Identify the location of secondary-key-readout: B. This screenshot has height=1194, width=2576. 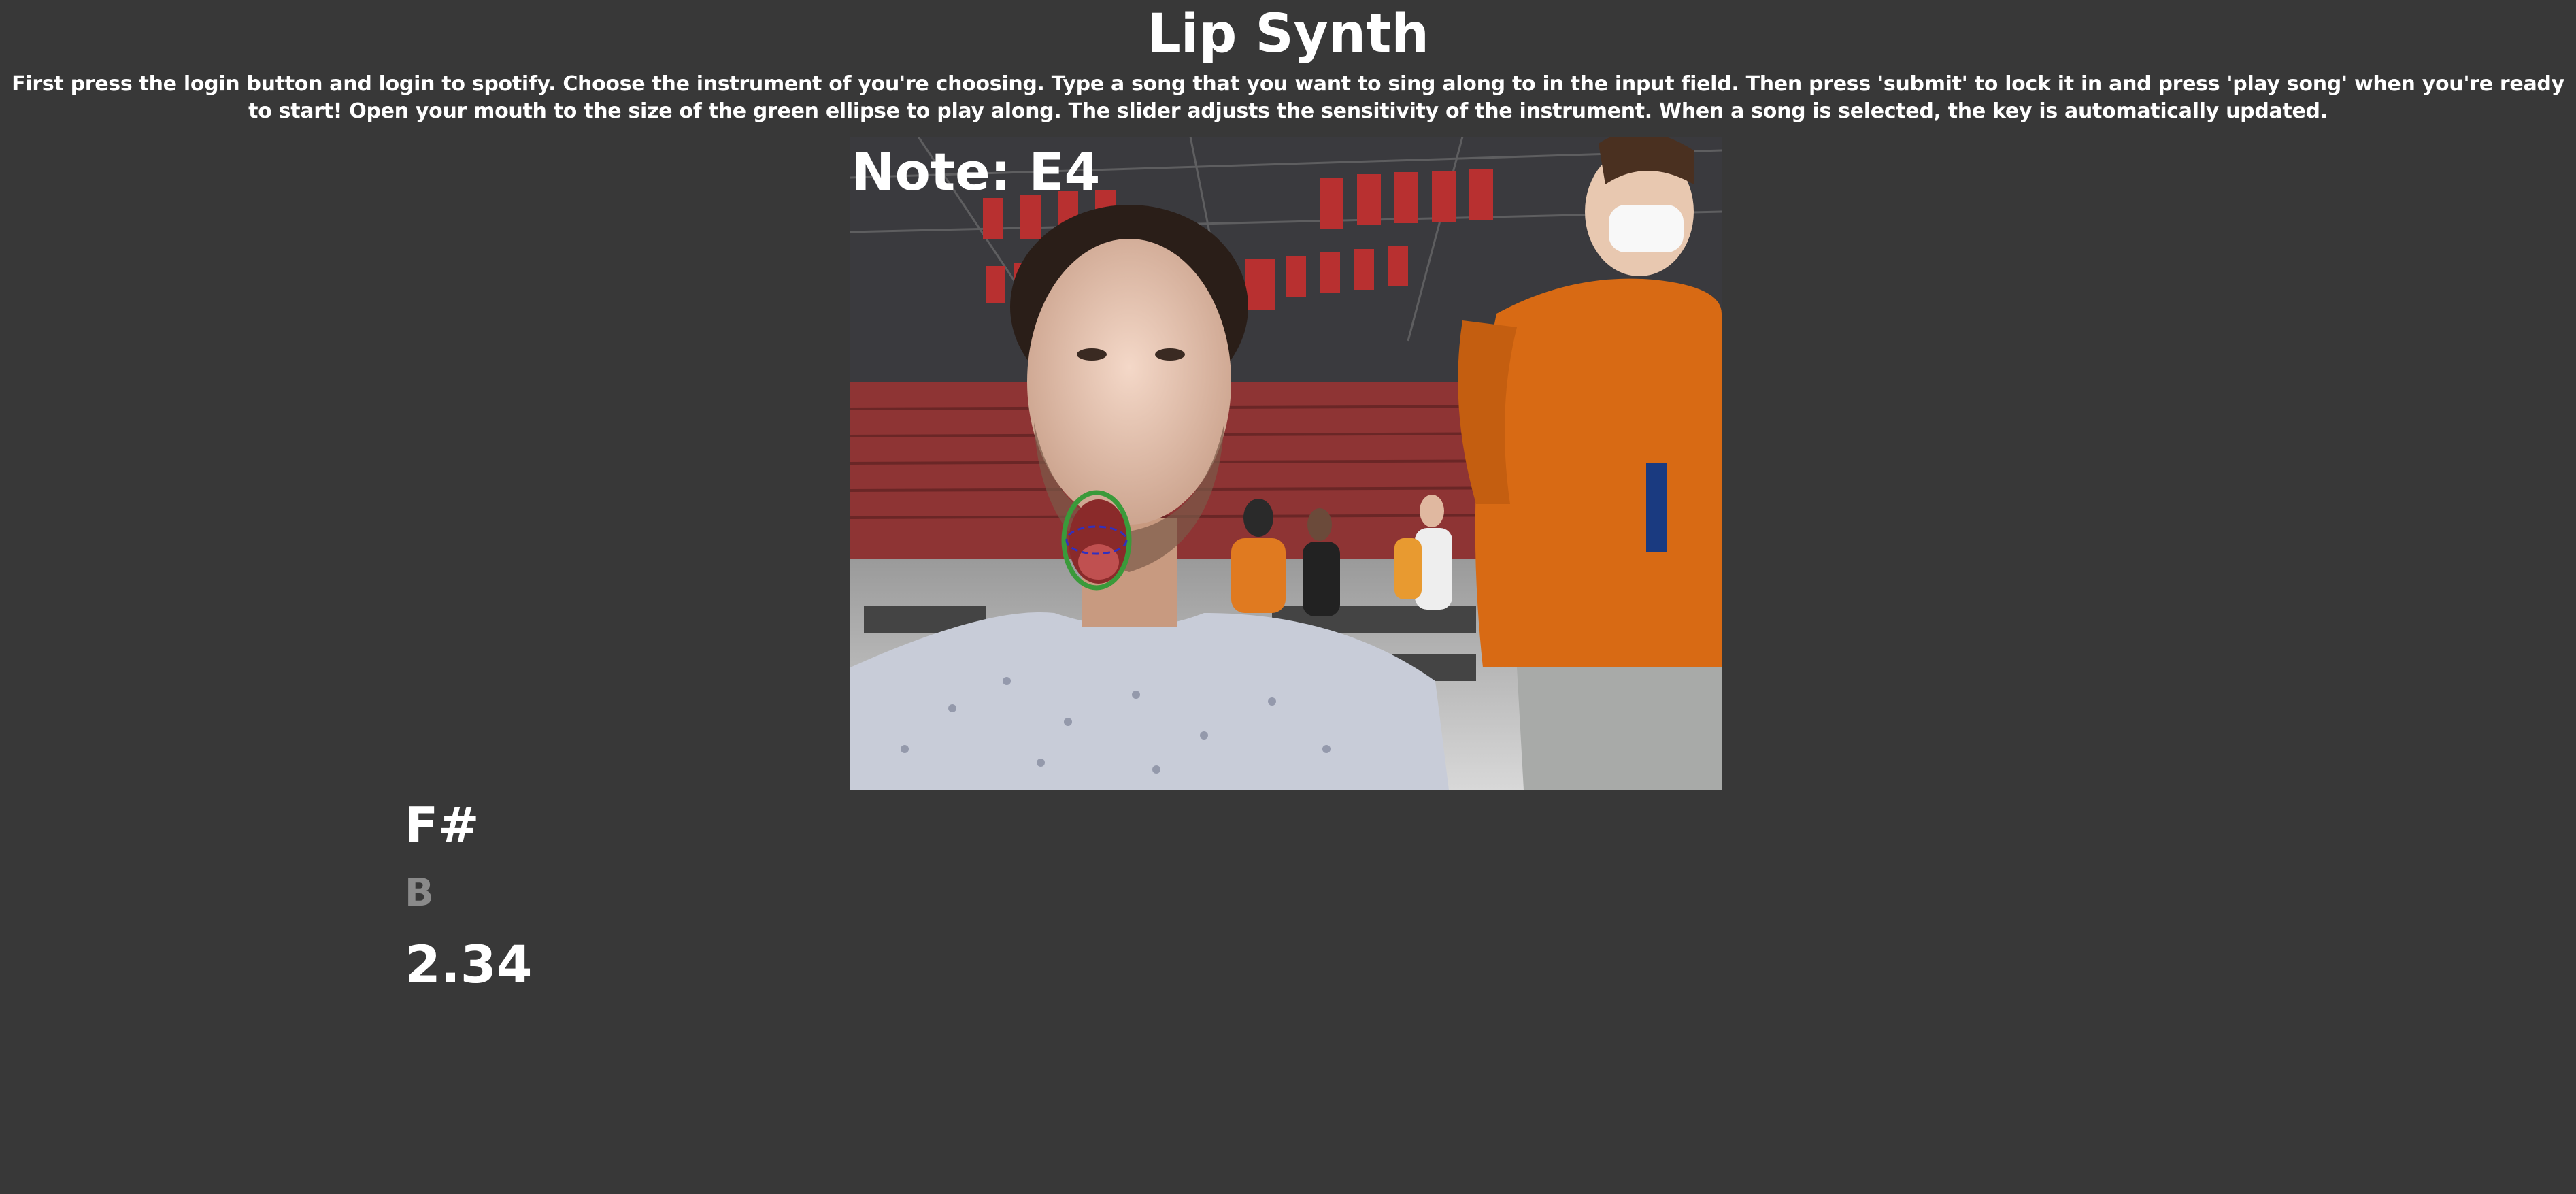
(419, 893).